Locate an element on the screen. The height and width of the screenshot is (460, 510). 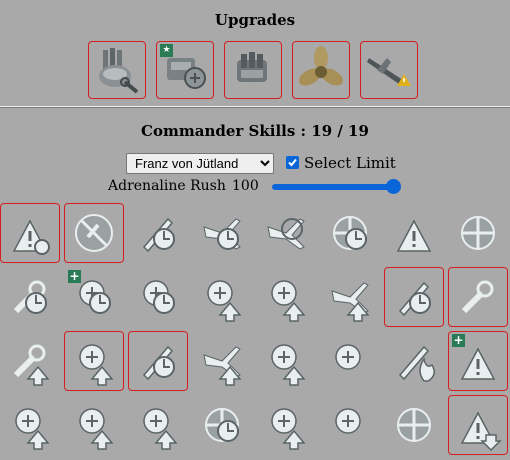
commander-select: Franz von Jütland is located at coordinates (200, 163).